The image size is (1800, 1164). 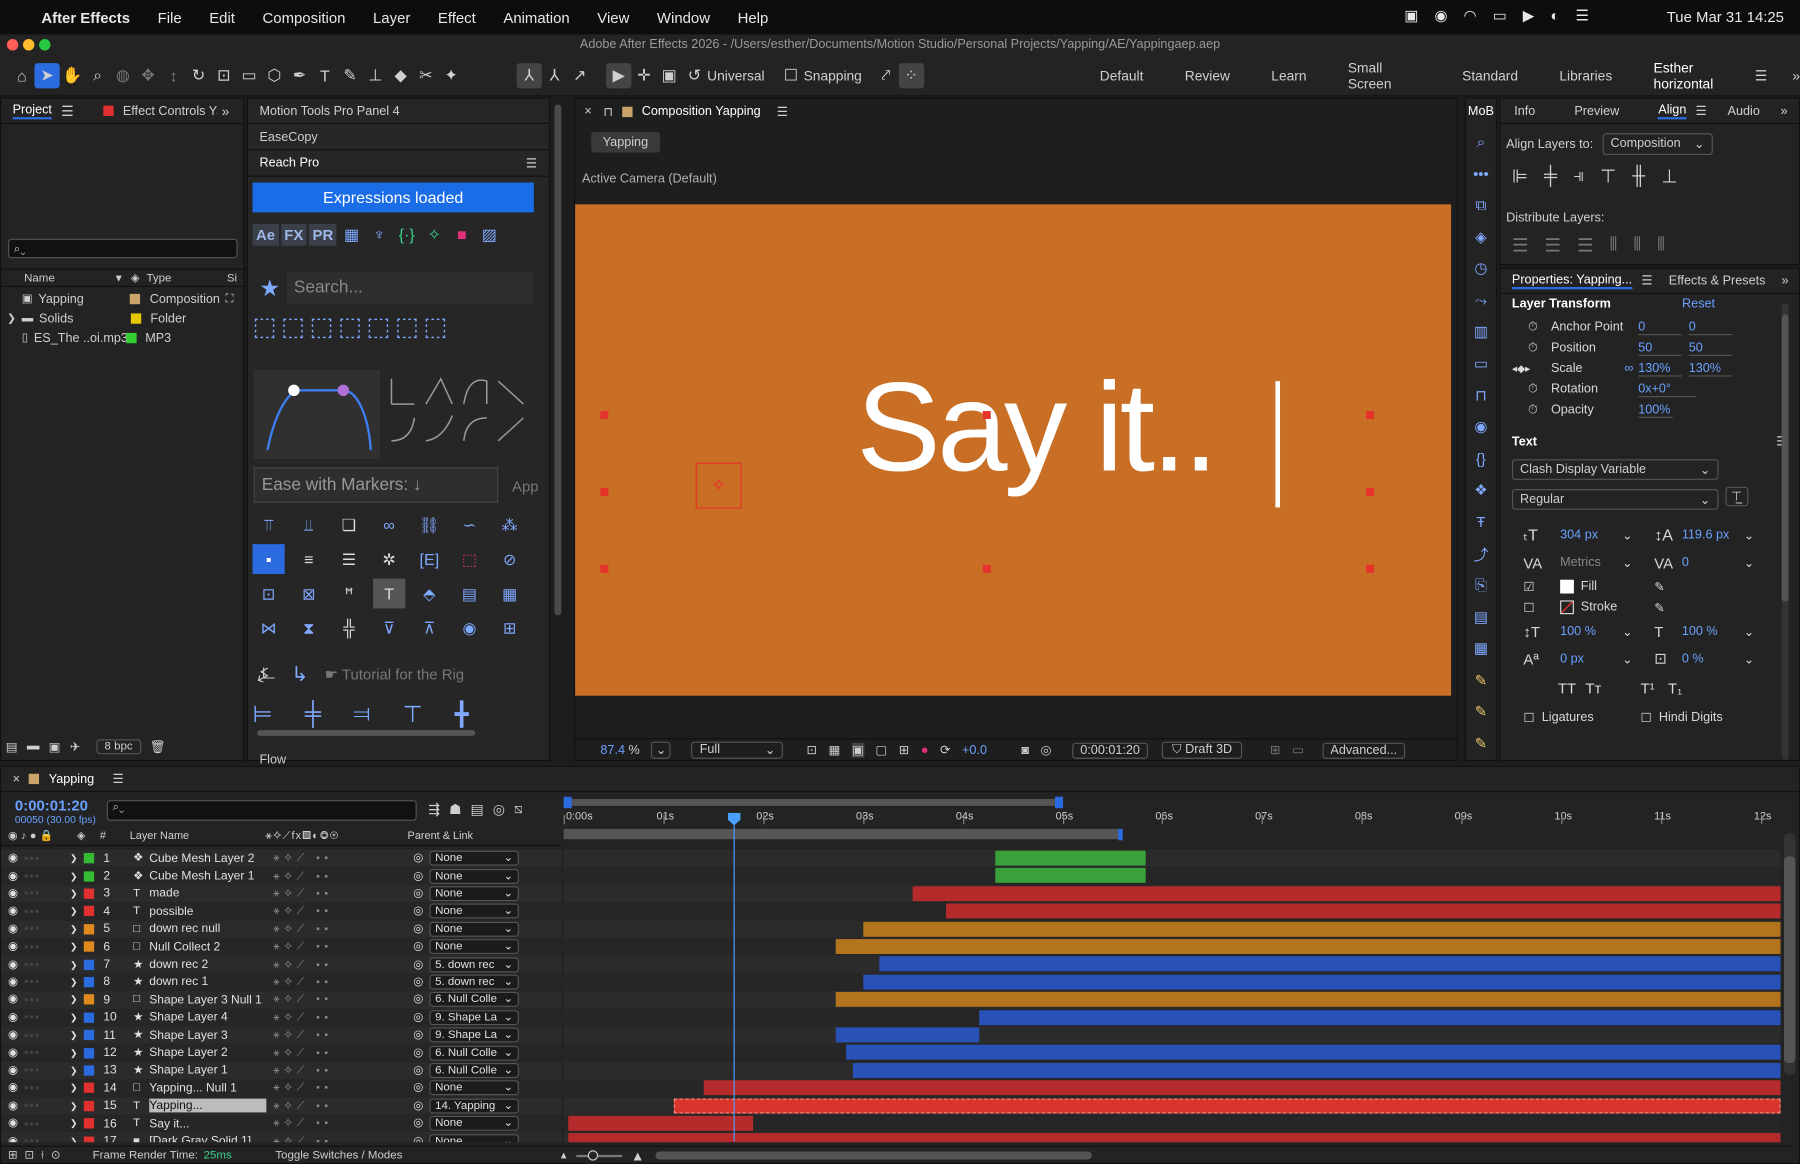 I want to click on pan-behind-icon: ✥, so click(x=147, y=75).